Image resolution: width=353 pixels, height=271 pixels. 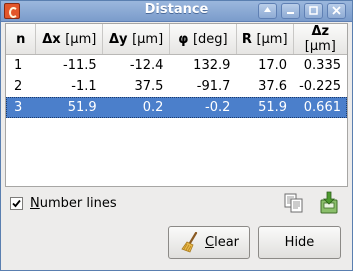 I want to click on close-icon, so click(x=336, y=10).